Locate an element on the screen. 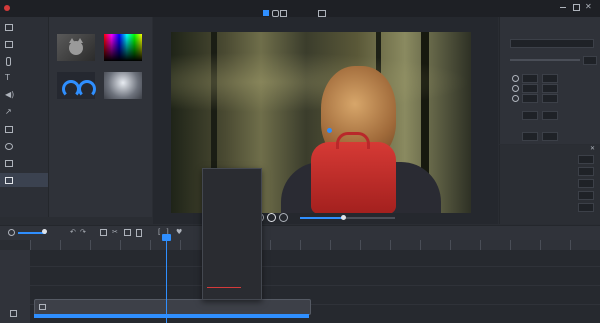  scrub-bar is located at coordinates (347, 217).